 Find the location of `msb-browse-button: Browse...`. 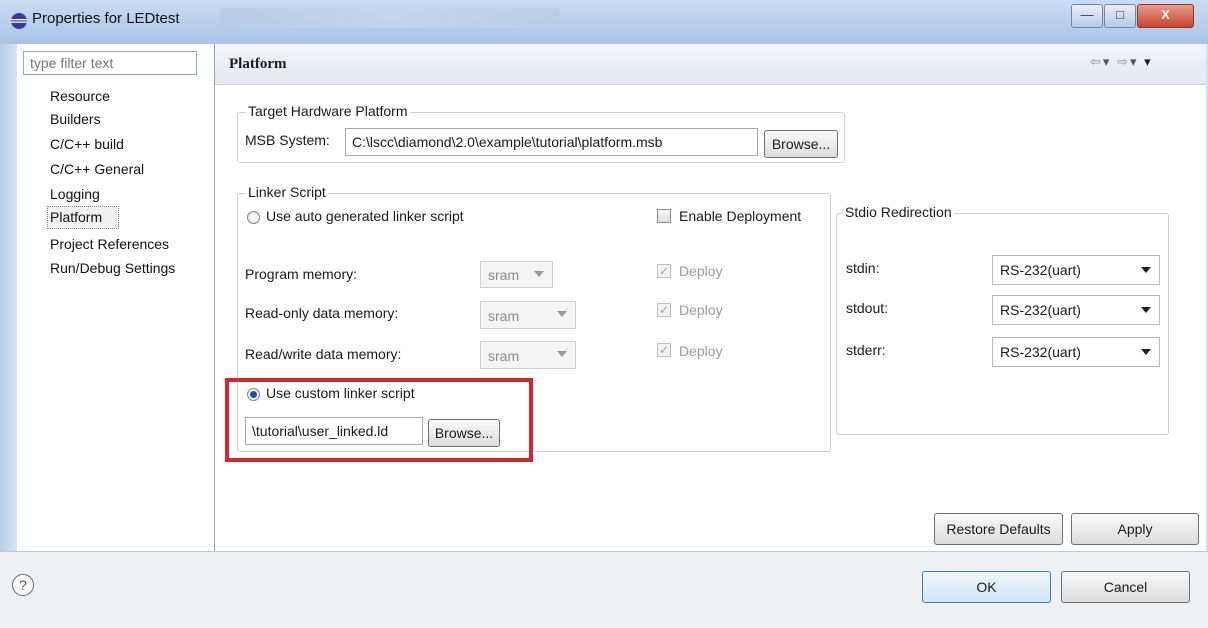

msb-browse-button: Browse... is located at coordinates (801, 144).